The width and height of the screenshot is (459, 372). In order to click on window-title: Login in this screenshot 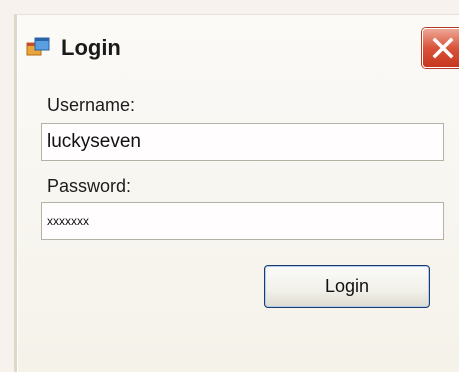, I will do `click(91, 47)`.